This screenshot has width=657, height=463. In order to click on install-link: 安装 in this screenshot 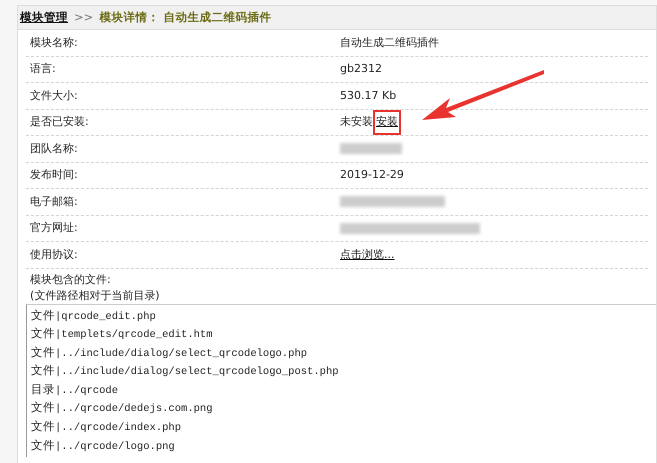, I will do `click(387, 121)`.